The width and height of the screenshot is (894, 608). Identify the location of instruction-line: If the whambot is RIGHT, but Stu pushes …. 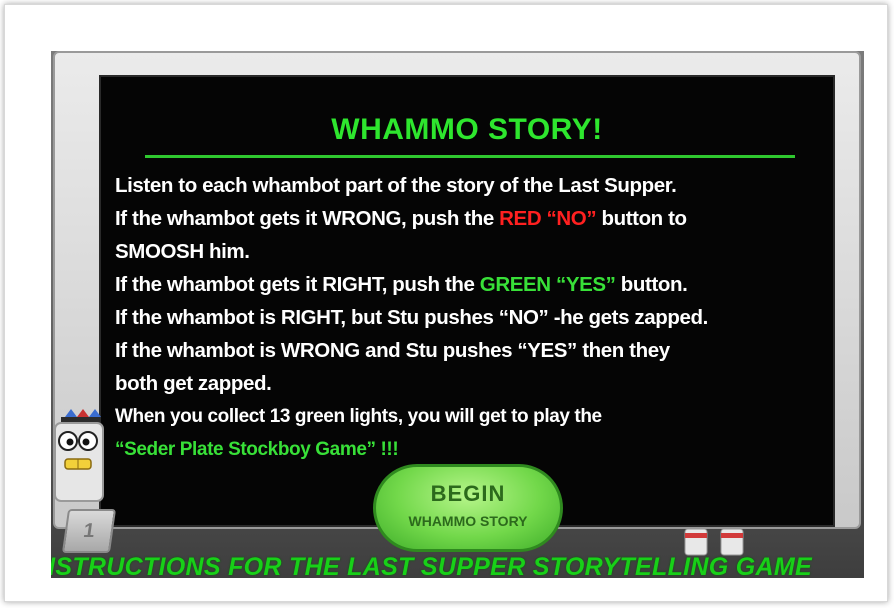
(411, 317).